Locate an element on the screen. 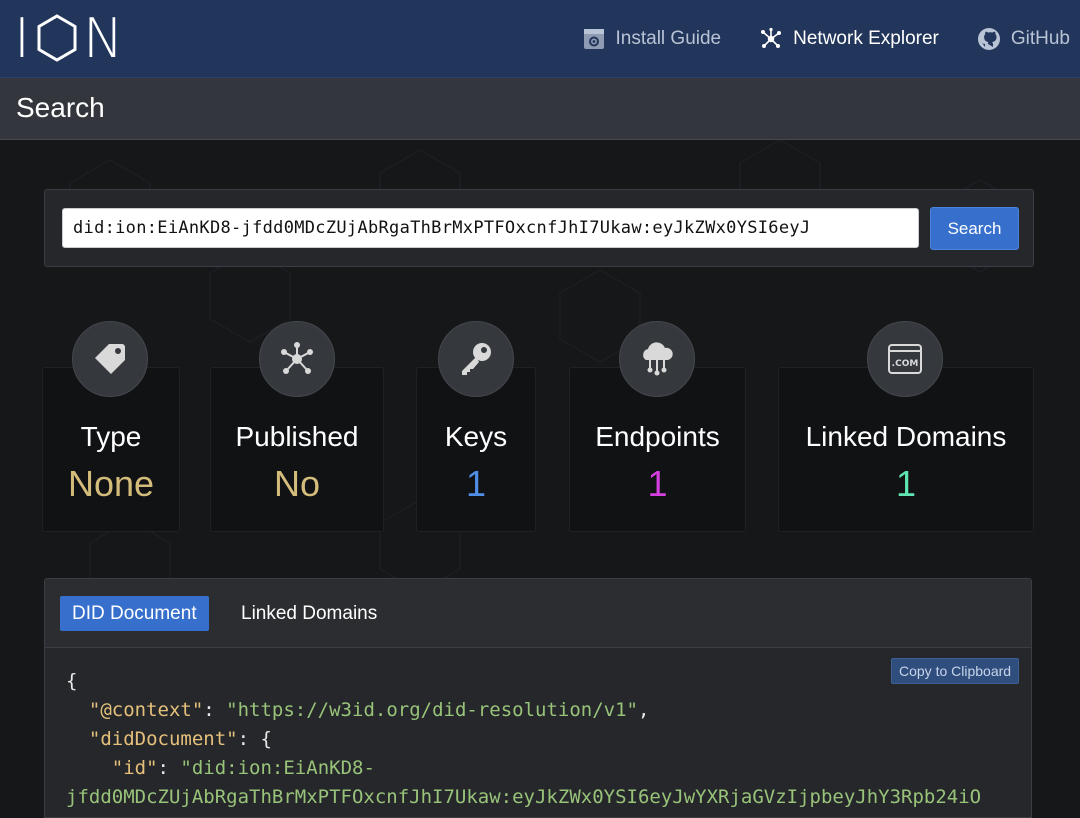 The image size is (1080, 818). stat-label-published: Published is located at coordinates (297, 436).